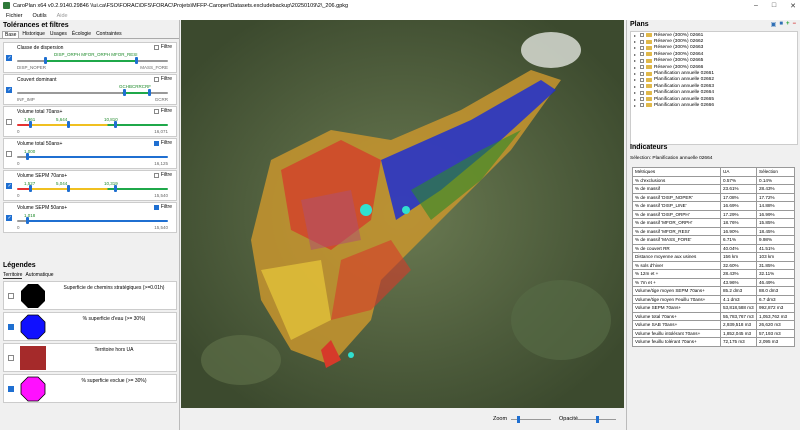  Describe the element at coordinates (109, 34) in the screenshot. I see `tab-contraintes: Contraintes` at that location.